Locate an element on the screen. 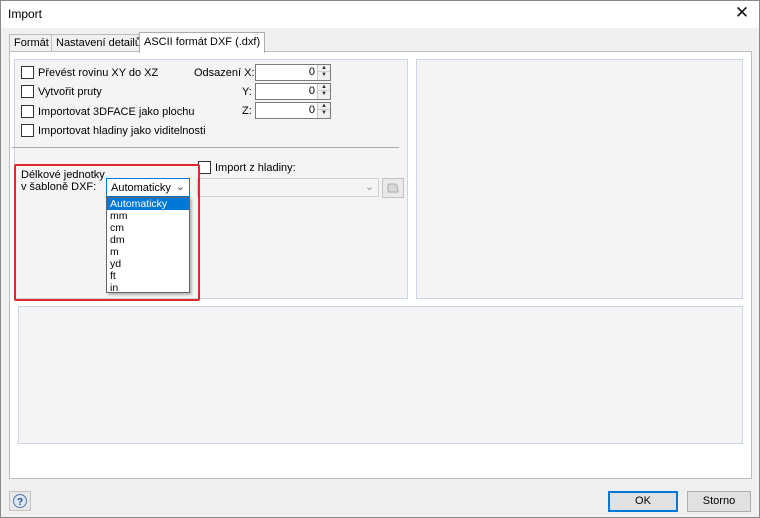  cancel-button: Storno is located at coordinates (719, 501).